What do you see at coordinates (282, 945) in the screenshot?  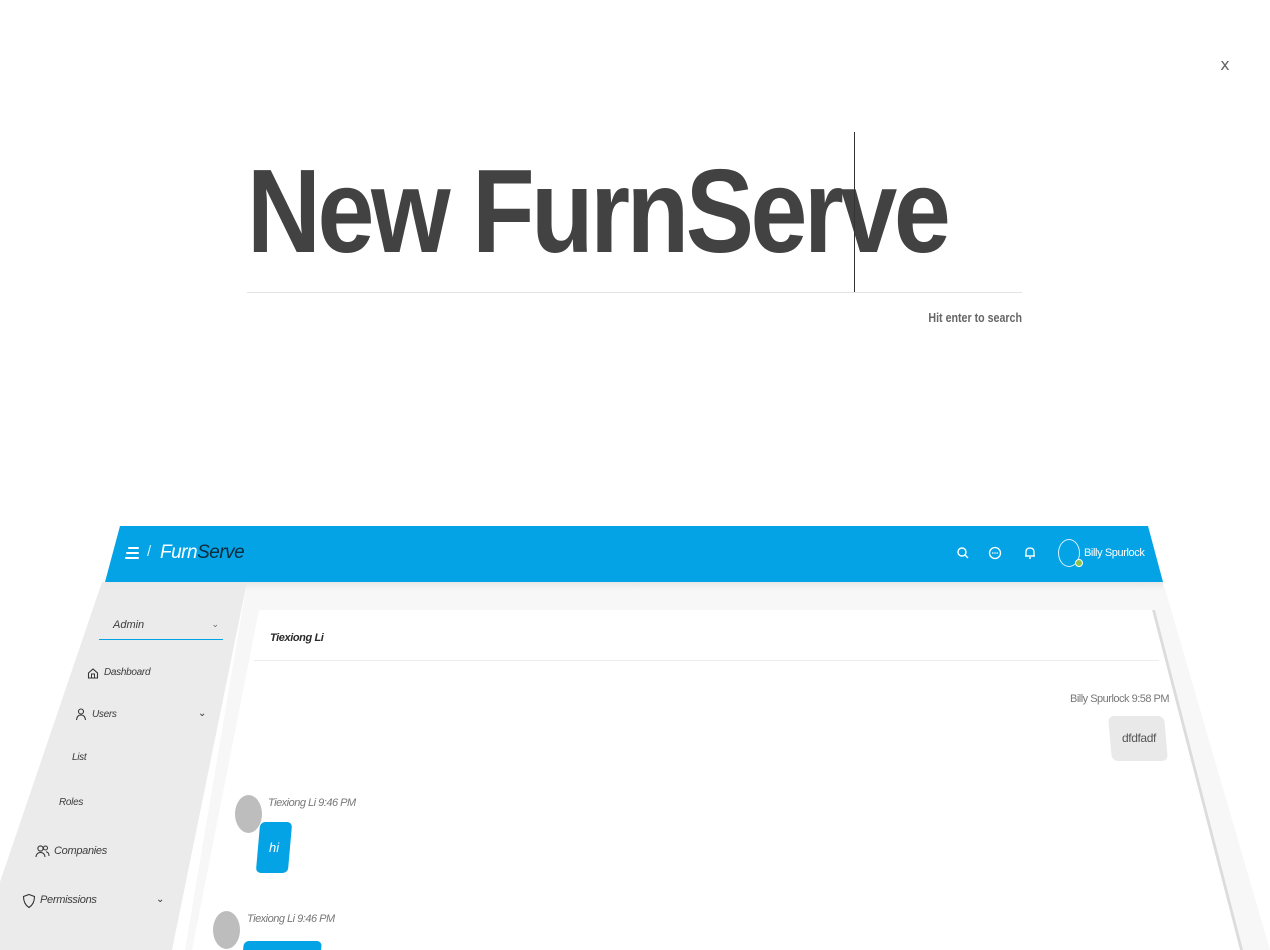 I see `incoming-message-bubble` at bounding box center [282, 945].